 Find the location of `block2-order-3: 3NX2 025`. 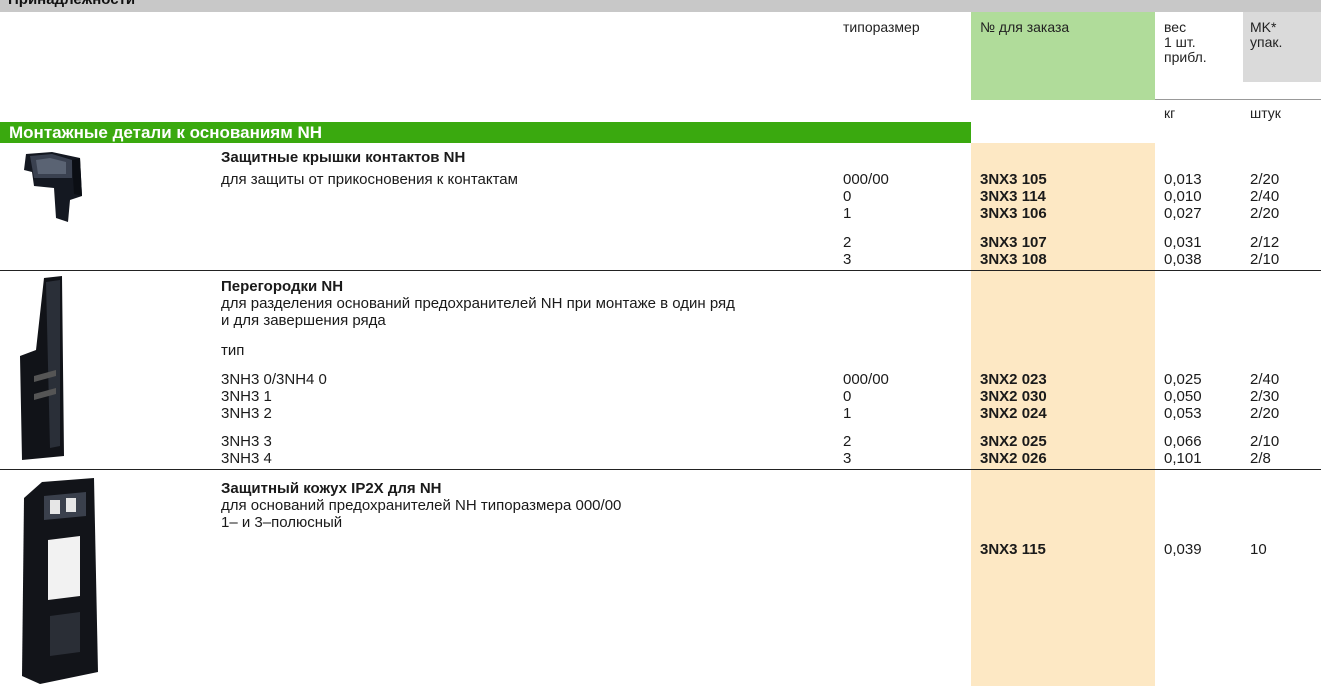

block2-order-3: 3NX2 025 is located at coordinates (1013, 441).